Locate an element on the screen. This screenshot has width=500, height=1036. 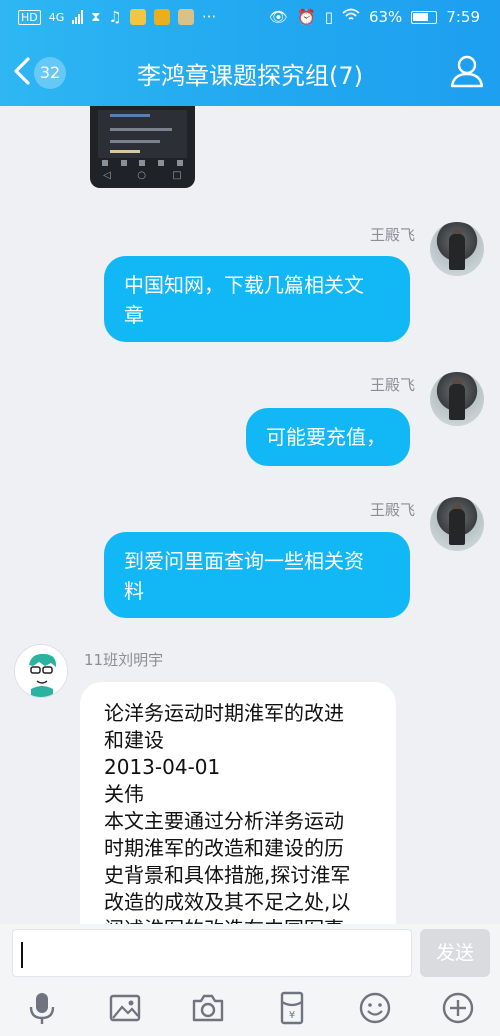
chat-title: 李鸿章课题探究组(7) is located at coordinates (250, 76).